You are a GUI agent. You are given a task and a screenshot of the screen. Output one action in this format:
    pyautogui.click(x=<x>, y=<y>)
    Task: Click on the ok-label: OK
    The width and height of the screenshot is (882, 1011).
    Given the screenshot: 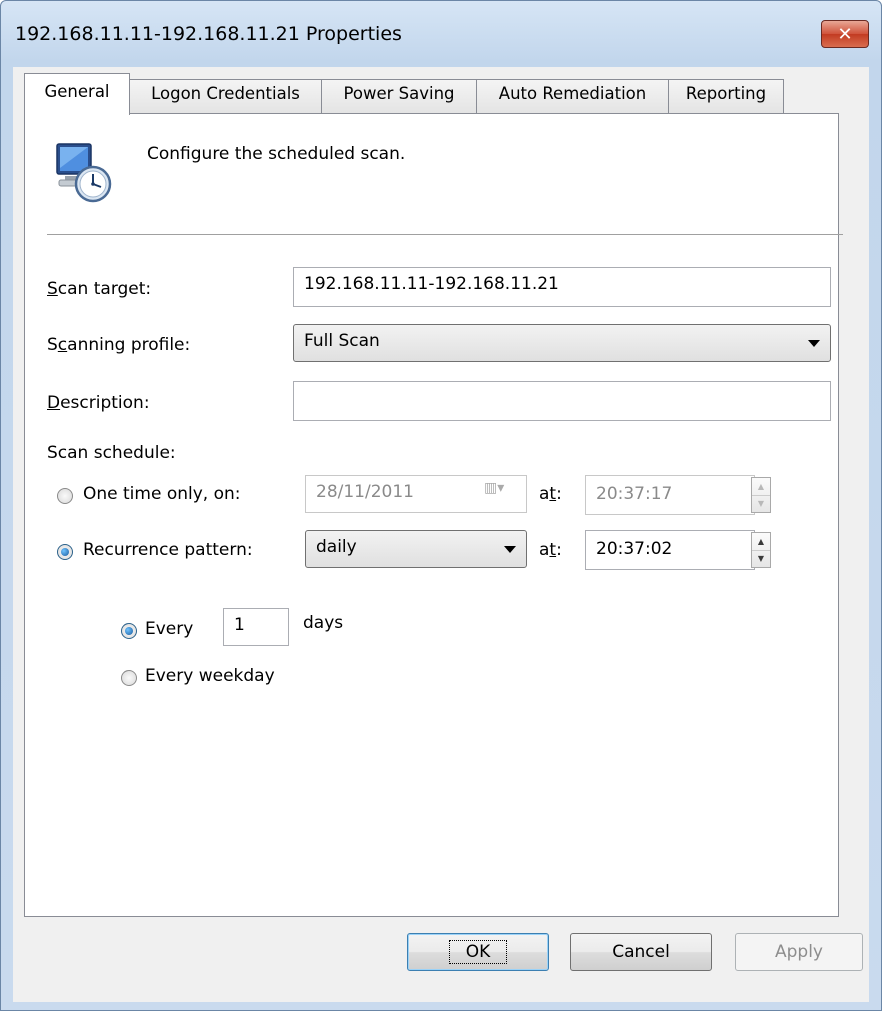 What is the action you would take?
    pyautogui.click(x=478, y=952)
    